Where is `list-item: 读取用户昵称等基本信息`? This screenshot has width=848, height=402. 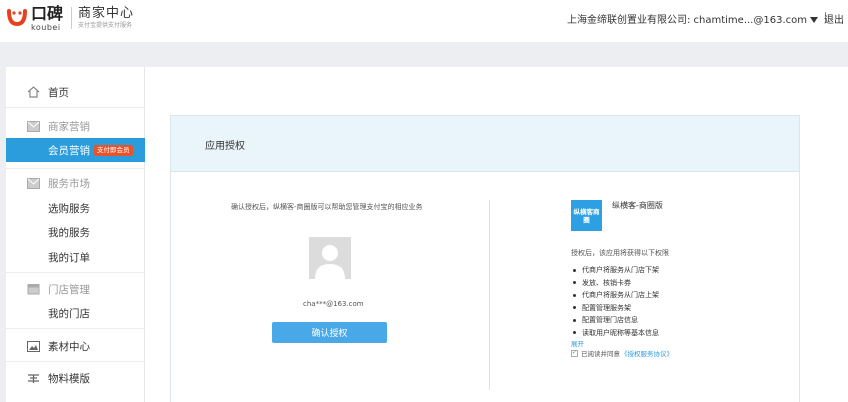
list-item: 读取用户昵称等基本信息 is located at coordinates (615, 333).